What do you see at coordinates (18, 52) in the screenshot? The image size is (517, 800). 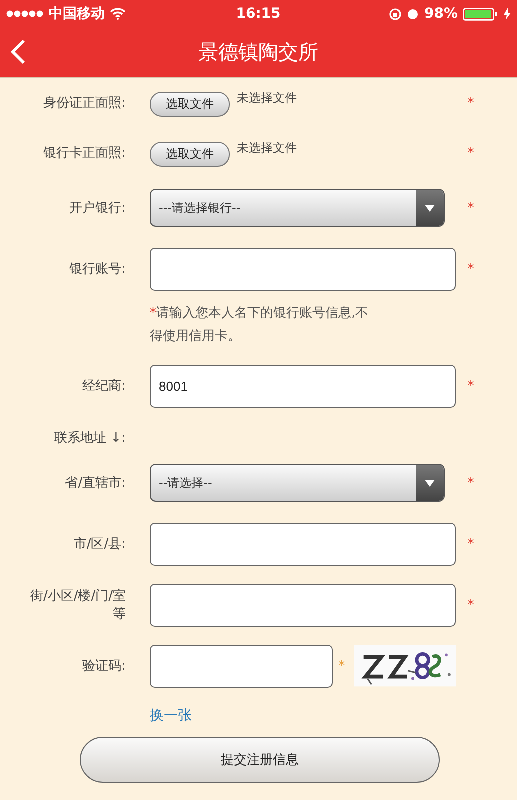 I see `back-button` at bounding box center [18, 52].